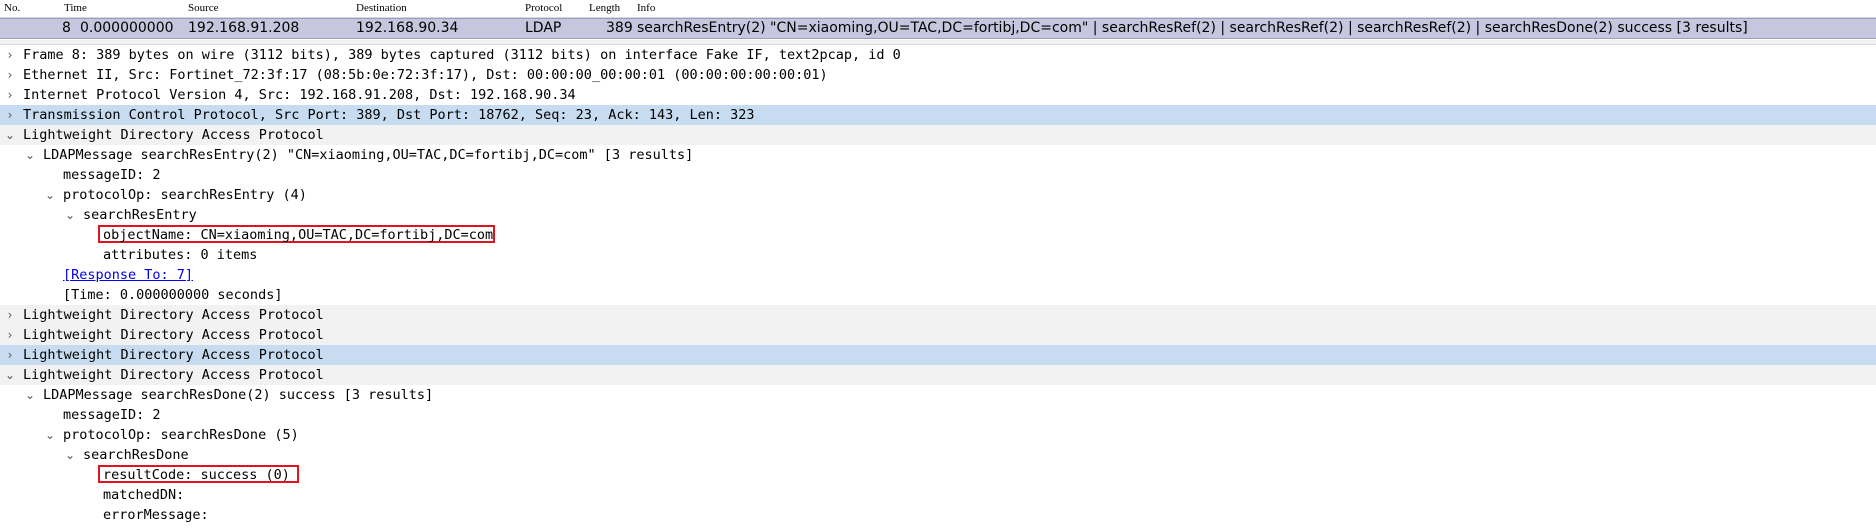 This screenshot has width=1876, height=530. Describe the element at coordinates (136, 455) in the screenshot. I see `tree-item-label: searchResDone` at that location.